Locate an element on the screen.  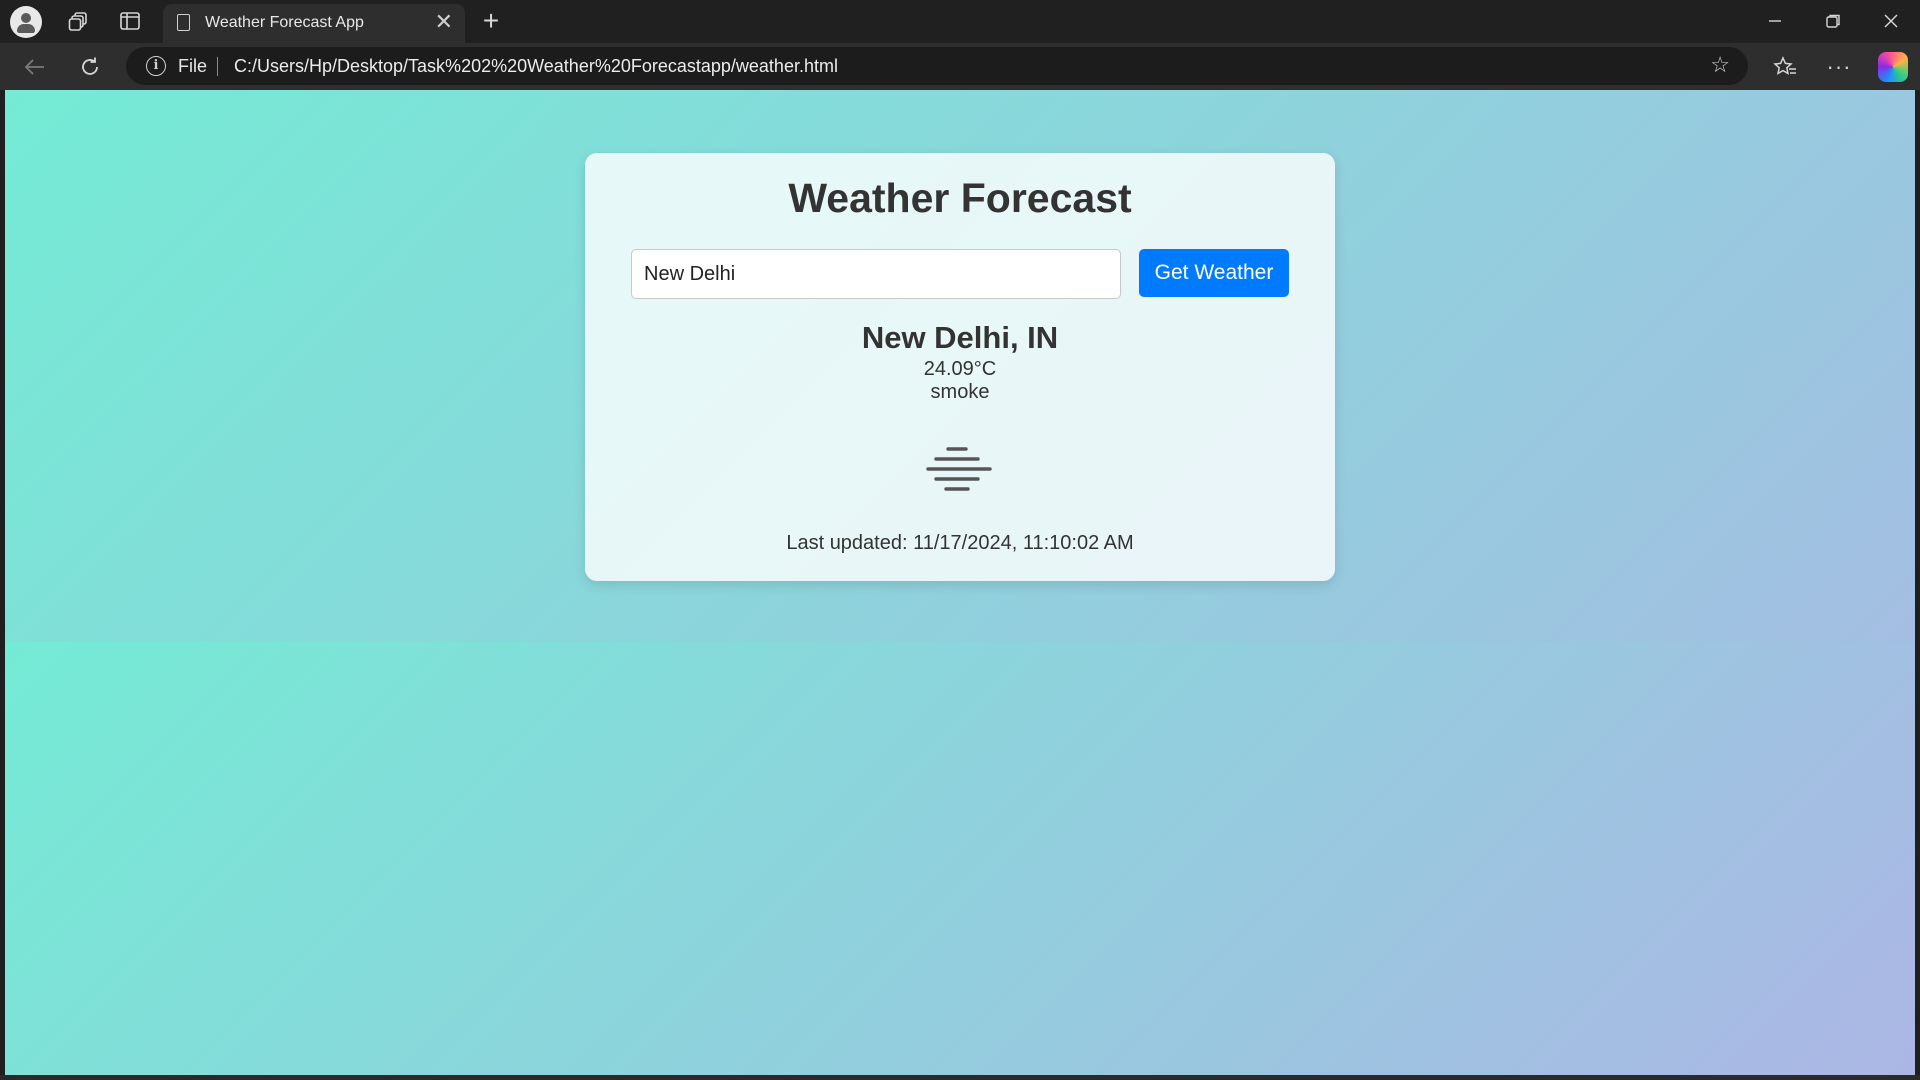
tab-title: Weather Forecast App is located at coordinates (284, 22).